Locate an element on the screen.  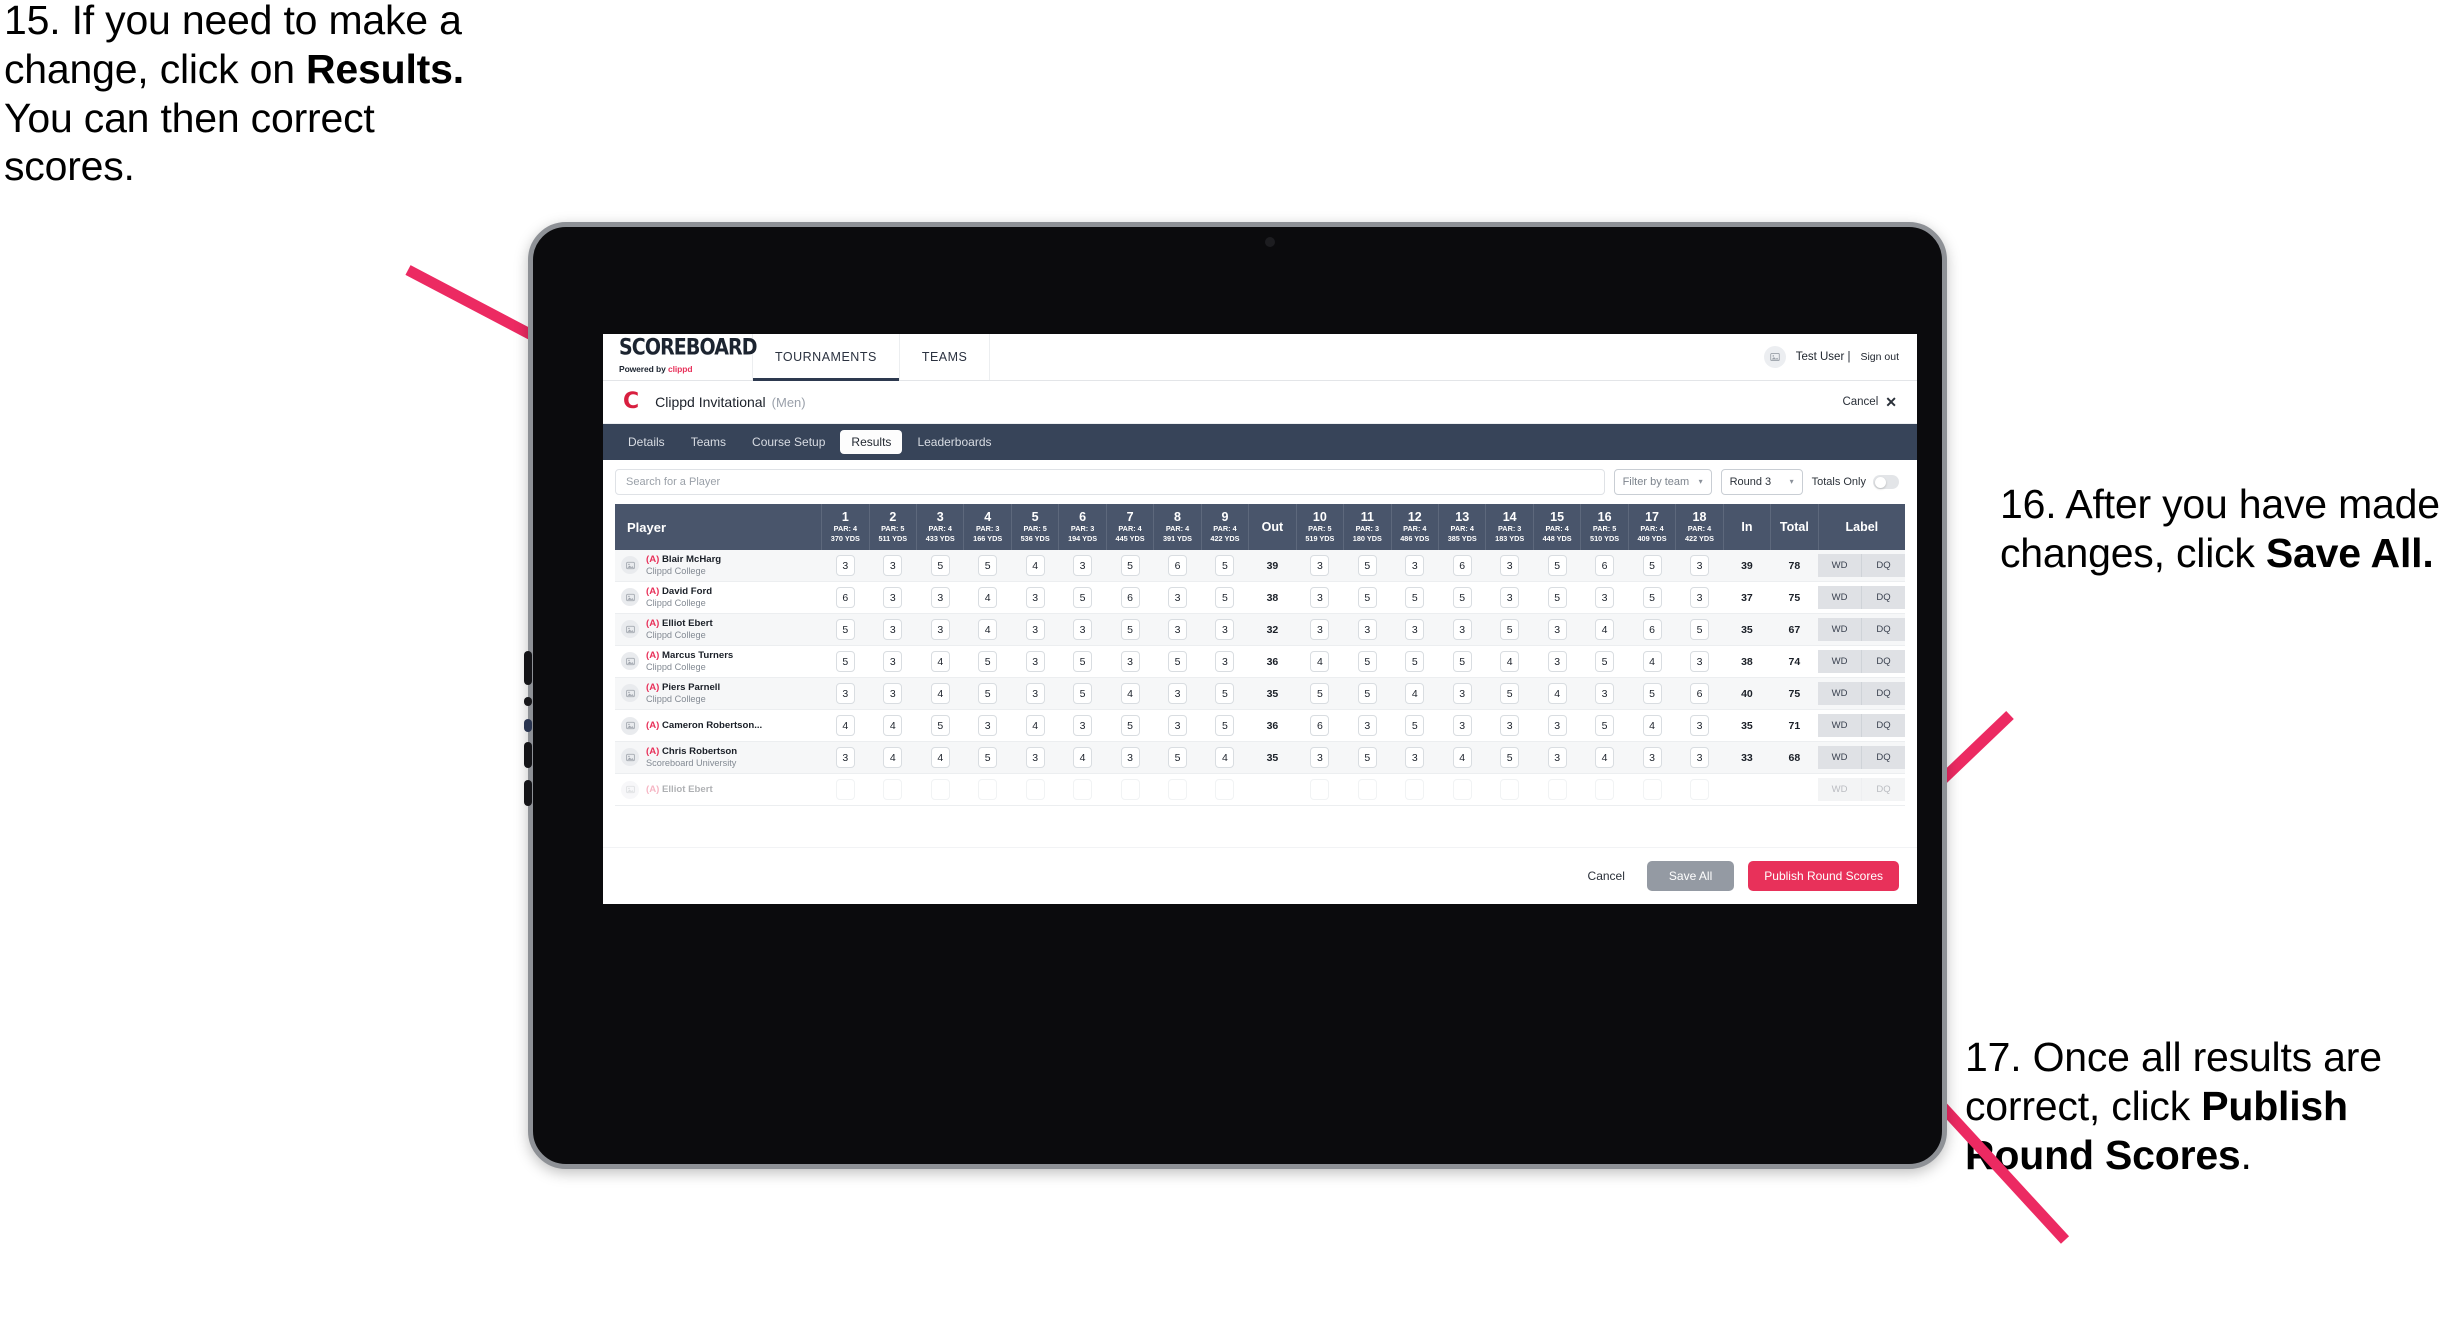
score-input-hole-3: 3 is located at coordinates (940, 597).